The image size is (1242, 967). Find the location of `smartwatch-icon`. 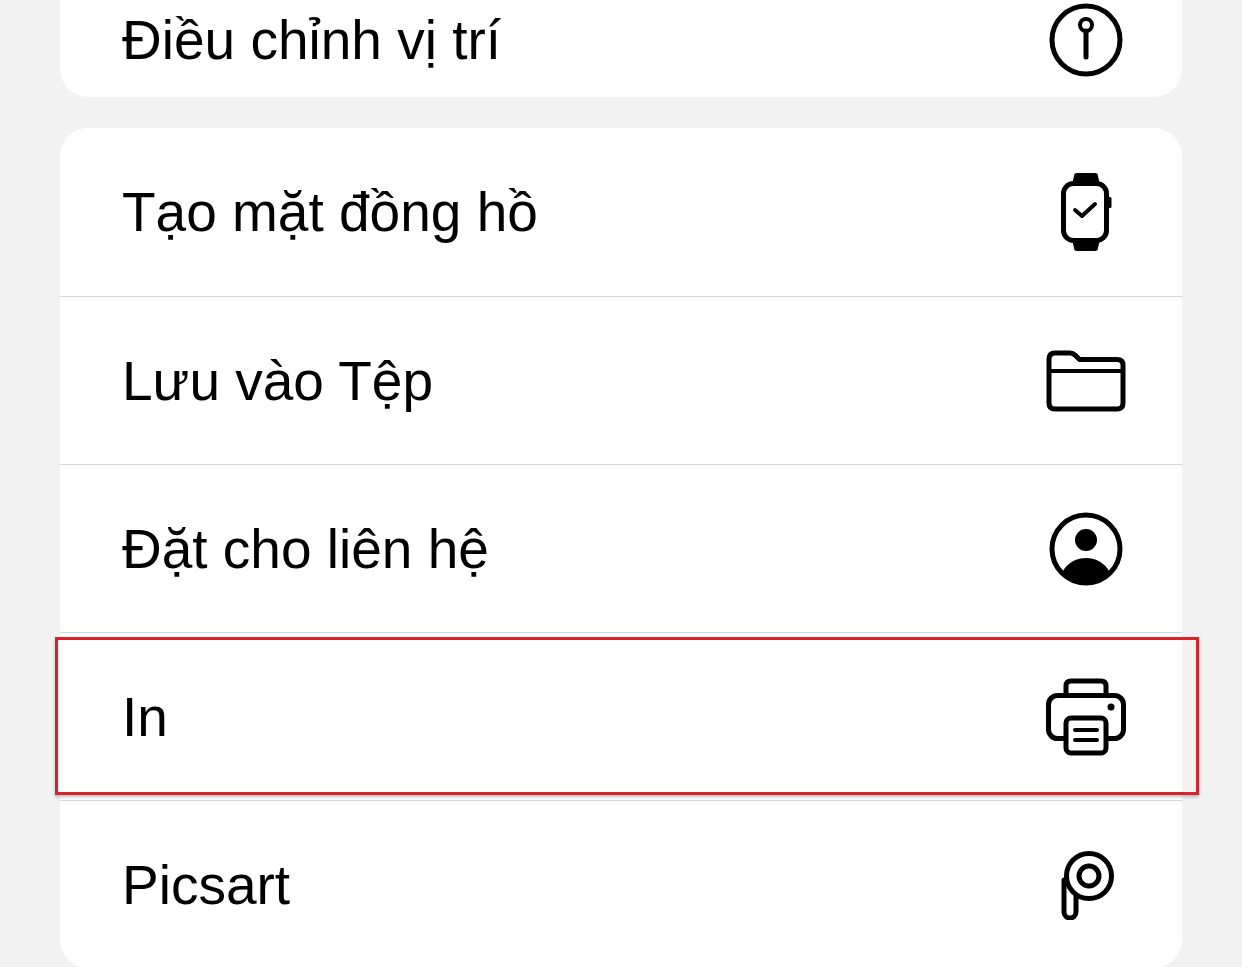

smartwatch-icon is located at coordinates (1086, 212).